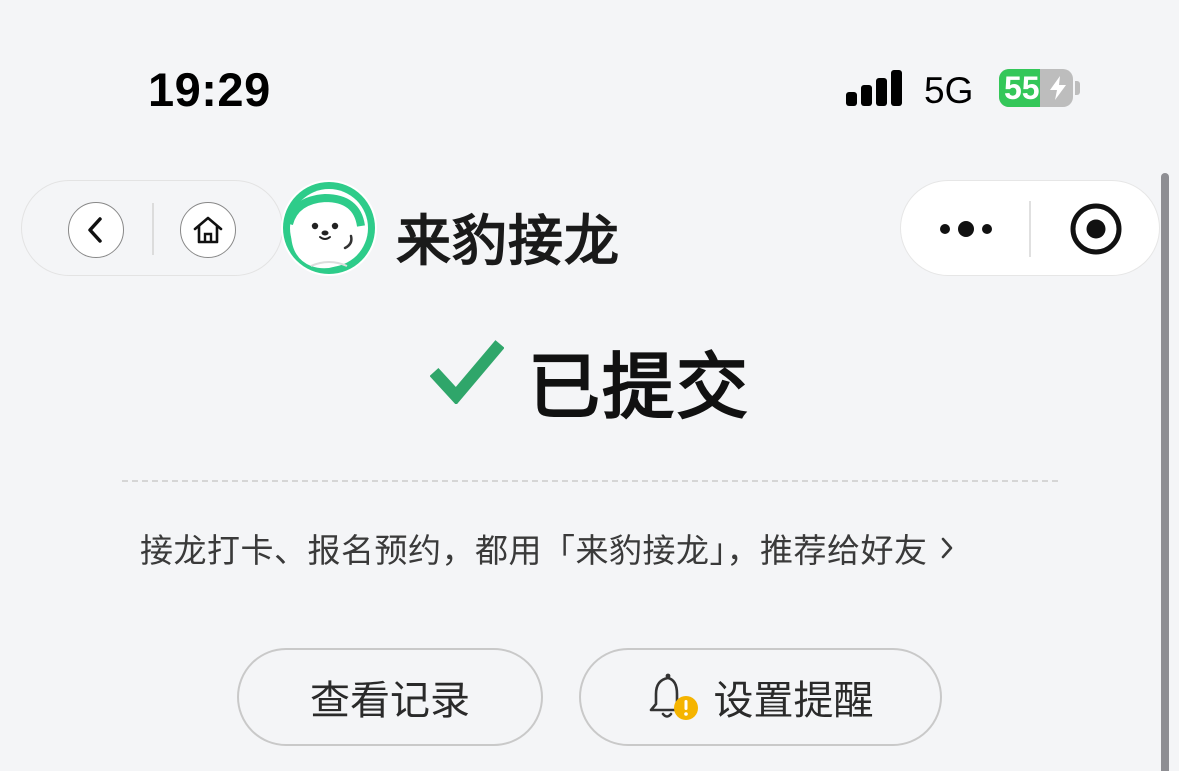 The height and width of the screenshot is (771, 1179). What do you see at coordinates (508, 241) in the screenshot?
I see `app-title: 来豹接龙` at bounding box center [508, 241].